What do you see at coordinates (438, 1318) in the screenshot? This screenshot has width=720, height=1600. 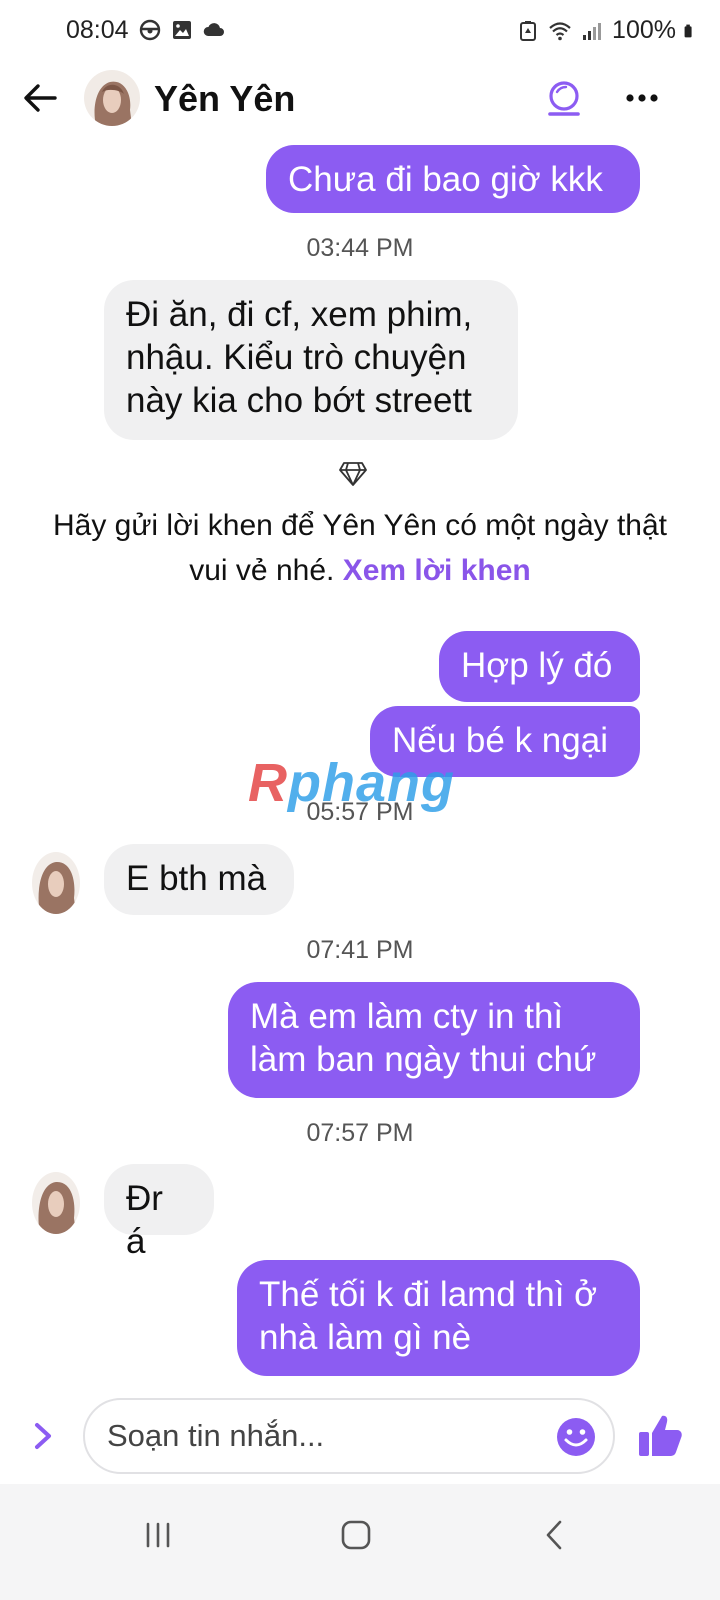 I see `message-outgoing: Thế tối k đi lamd thì ở nhà làm gì nè` at bounding box center [438, 1318].